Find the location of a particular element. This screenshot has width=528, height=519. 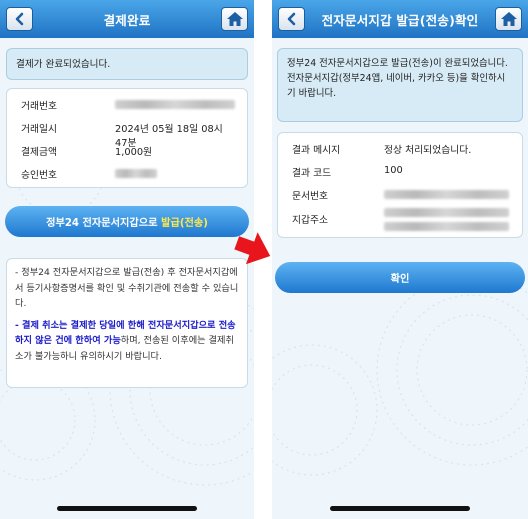

detail-row-transaction-no: 거래번호 is located at coordinates (129, 104).